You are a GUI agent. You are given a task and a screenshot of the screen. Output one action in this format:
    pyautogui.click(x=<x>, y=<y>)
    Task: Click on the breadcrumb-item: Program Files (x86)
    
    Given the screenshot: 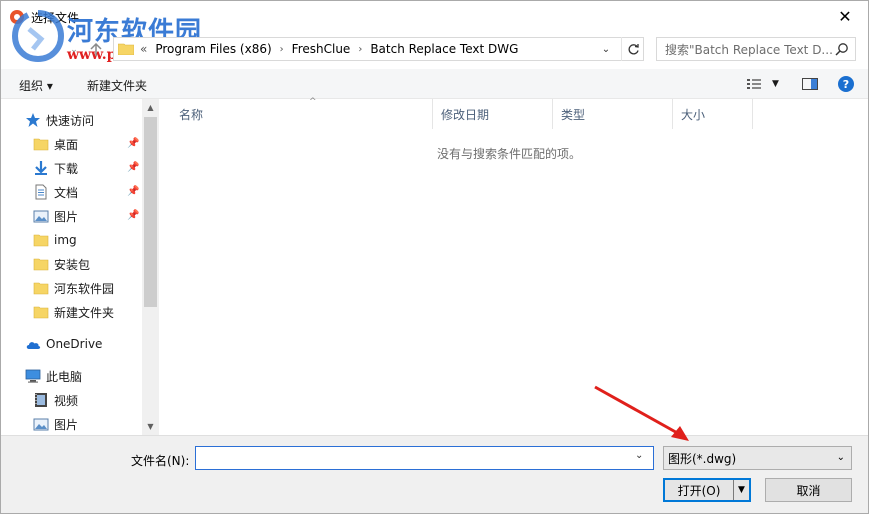 What is the action you would take?
    pyautogui.click(x=213, y=49)
    